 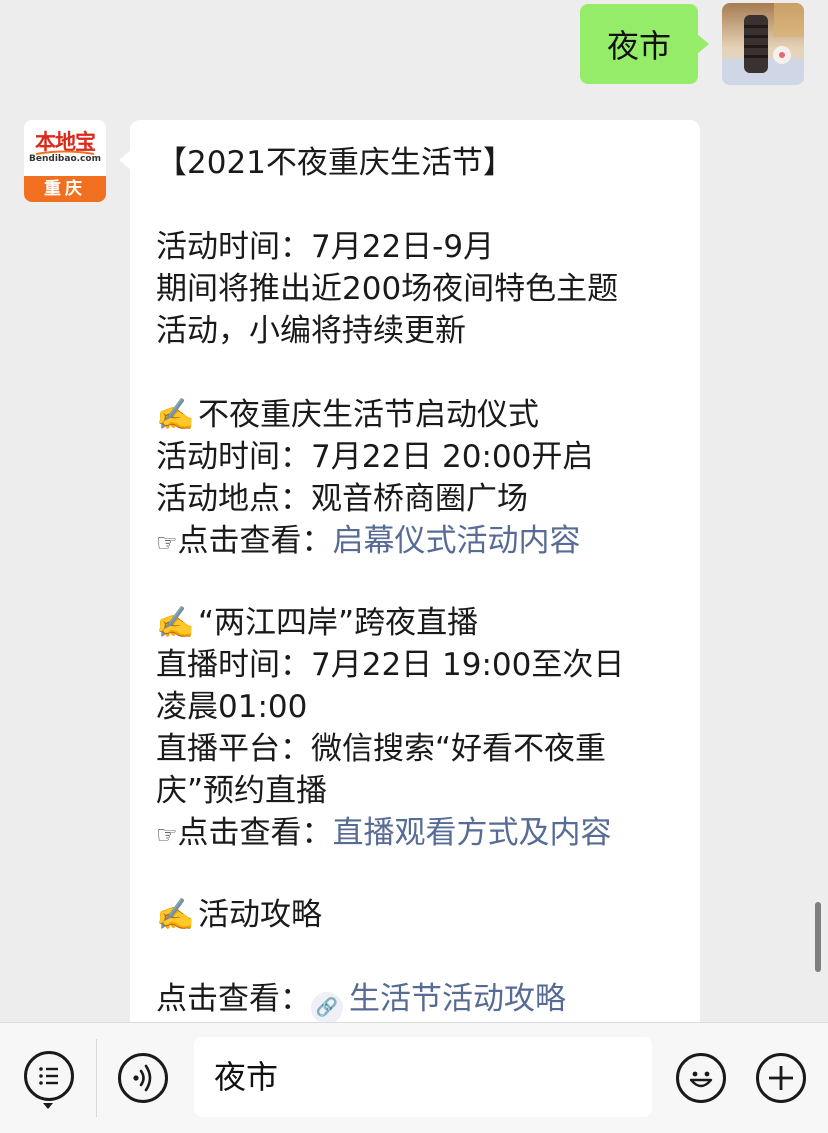 I want to click on livestream-link: 直播观看方式及内容, so click(x=472, y=833).